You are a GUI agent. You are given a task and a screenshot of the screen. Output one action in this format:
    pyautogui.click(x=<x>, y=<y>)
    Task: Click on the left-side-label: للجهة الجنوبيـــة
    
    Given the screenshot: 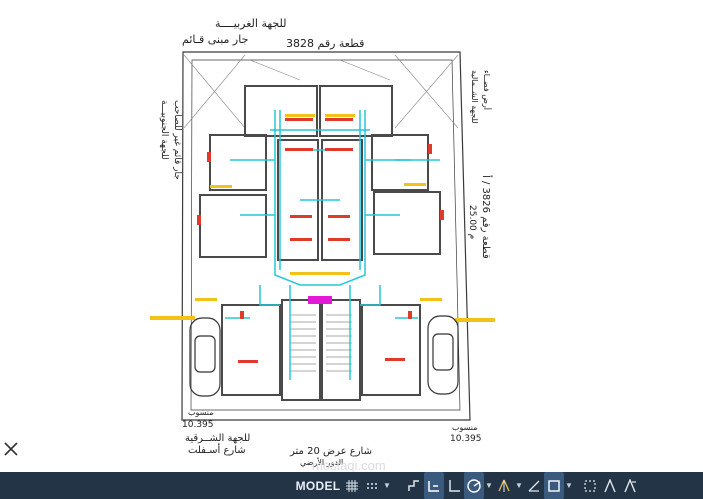 What is the action you would take?
    pyautogui.click(x=164, y=130)
    